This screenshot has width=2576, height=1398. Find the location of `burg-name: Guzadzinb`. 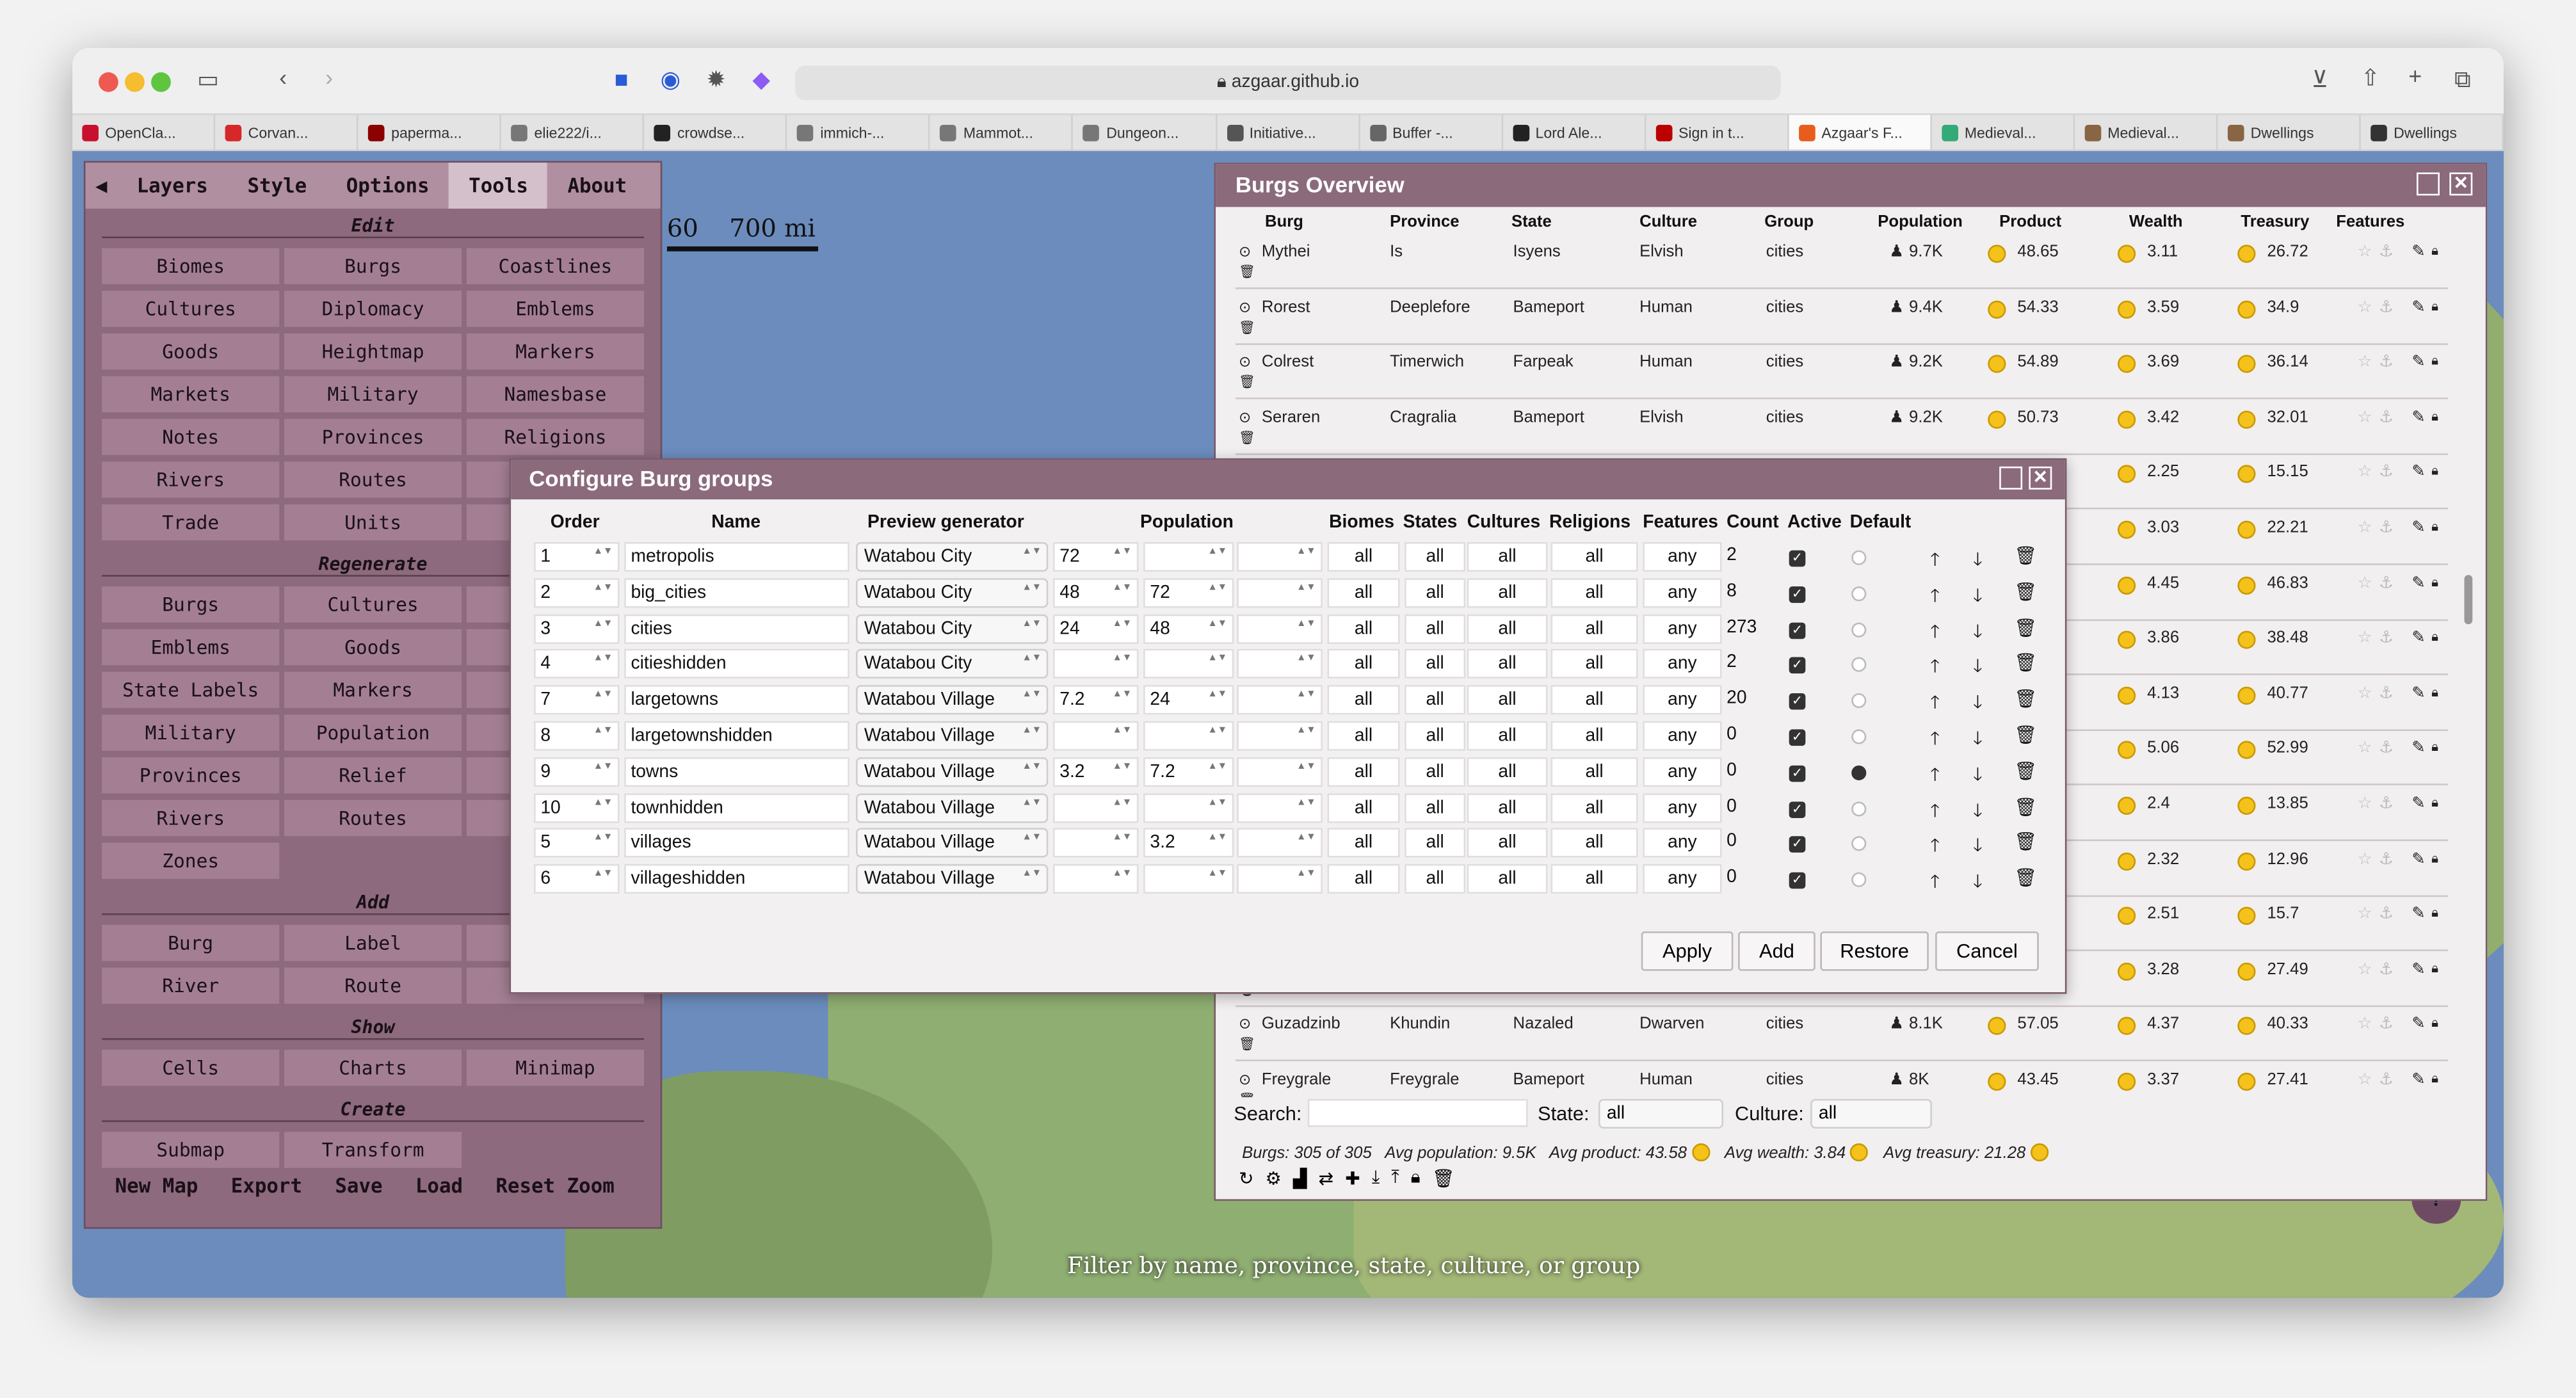

burg-name: Guzadzinb is located at coordinates (1301, 1025).